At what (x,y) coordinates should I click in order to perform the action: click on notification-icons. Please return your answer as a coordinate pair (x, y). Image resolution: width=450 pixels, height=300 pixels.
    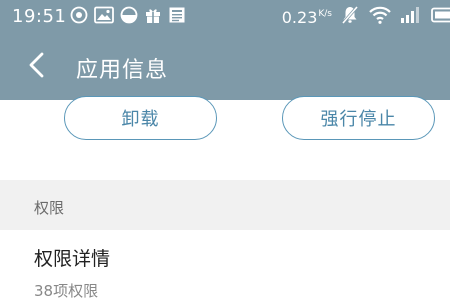
    Looking at the image, I should click on (128, 17).